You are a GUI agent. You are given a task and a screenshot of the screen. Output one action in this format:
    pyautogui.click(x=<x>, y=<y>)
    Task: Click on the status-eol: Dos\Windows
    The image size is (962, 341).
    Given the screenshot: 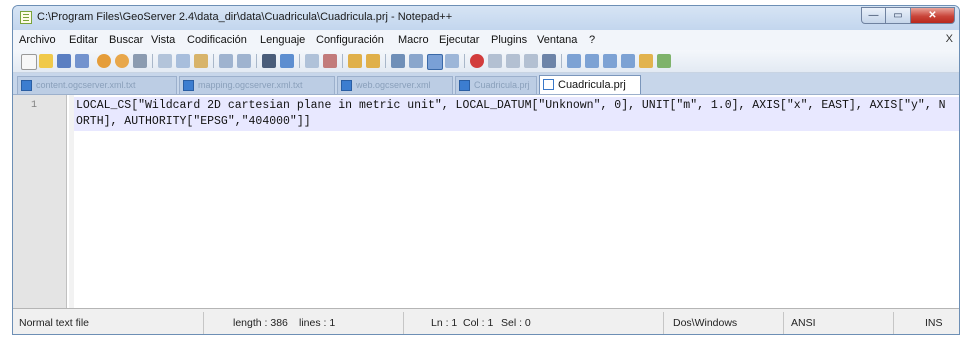 What is the action you would take?
    pyautogui.click(x=705, y=323)
    